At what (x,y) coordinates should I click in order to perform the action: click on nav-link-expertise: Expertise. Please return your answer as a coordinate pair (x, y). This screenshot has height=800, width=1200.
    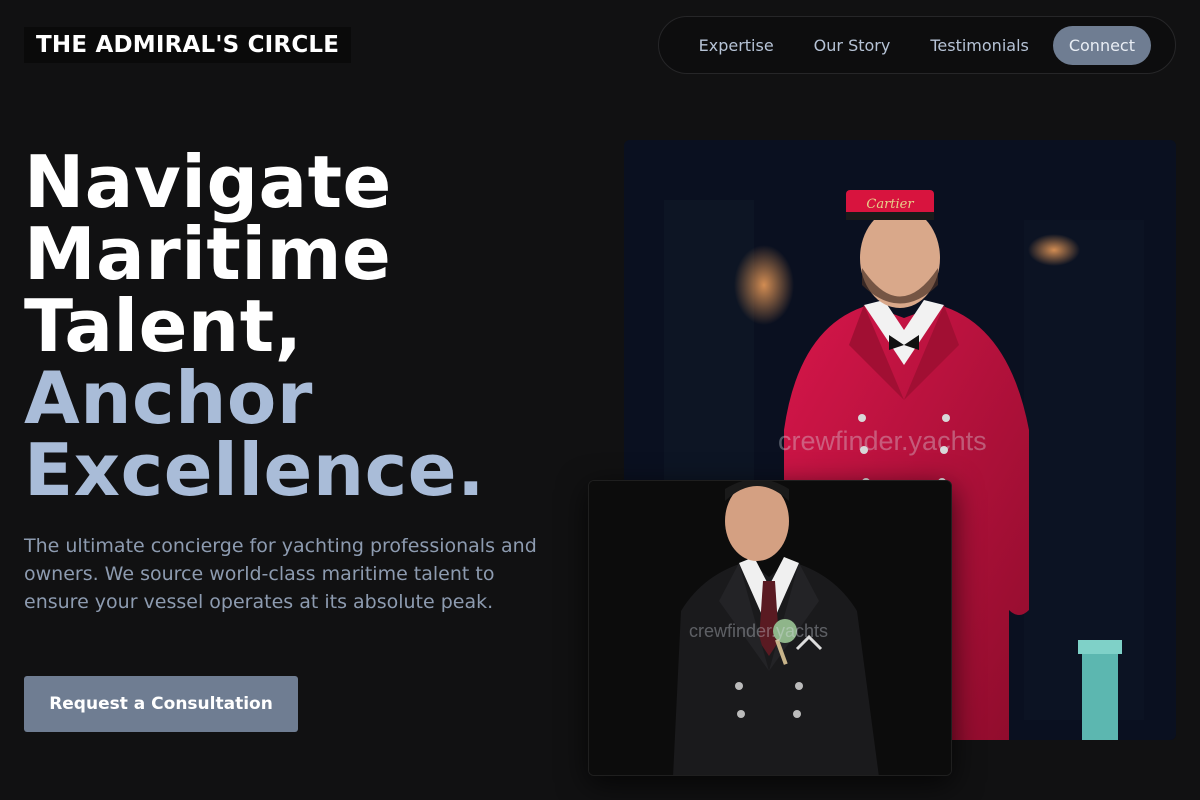
    Looking at the image, I should click on (736, 45).